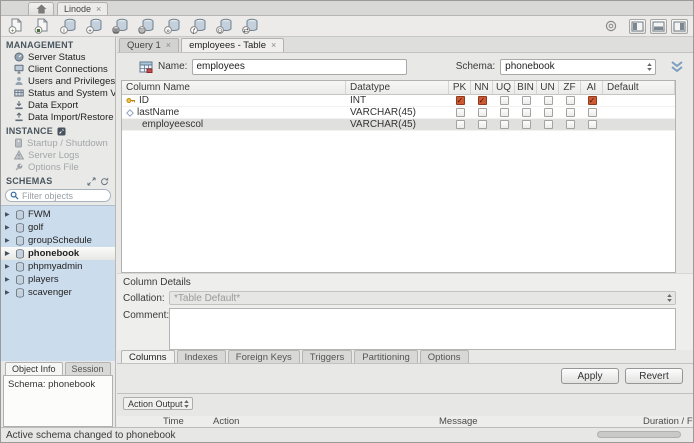  I want to click on tab-triggers: Triggers, so click(327, 356).